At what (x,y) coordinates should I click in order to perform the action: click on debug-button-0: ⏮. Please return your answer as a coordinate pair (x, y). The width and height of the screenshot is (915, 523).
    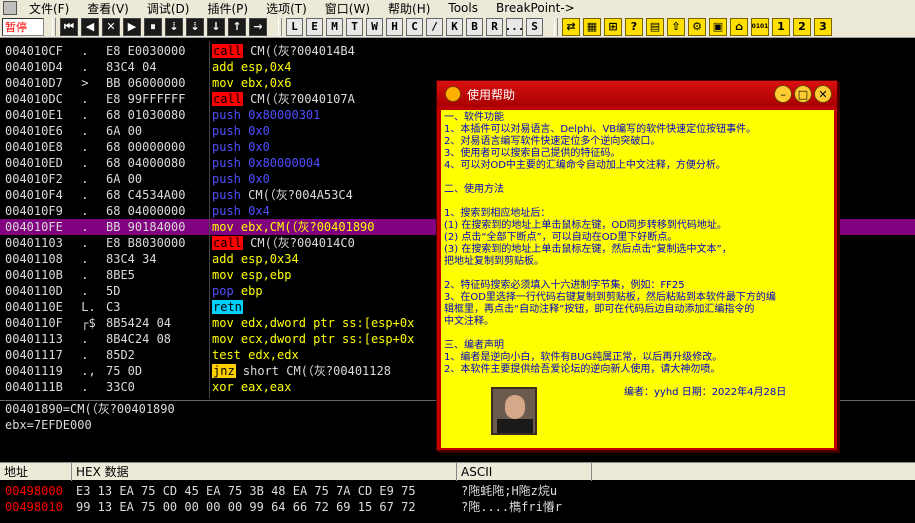
    Looking at the image, I should click on (69, 26).